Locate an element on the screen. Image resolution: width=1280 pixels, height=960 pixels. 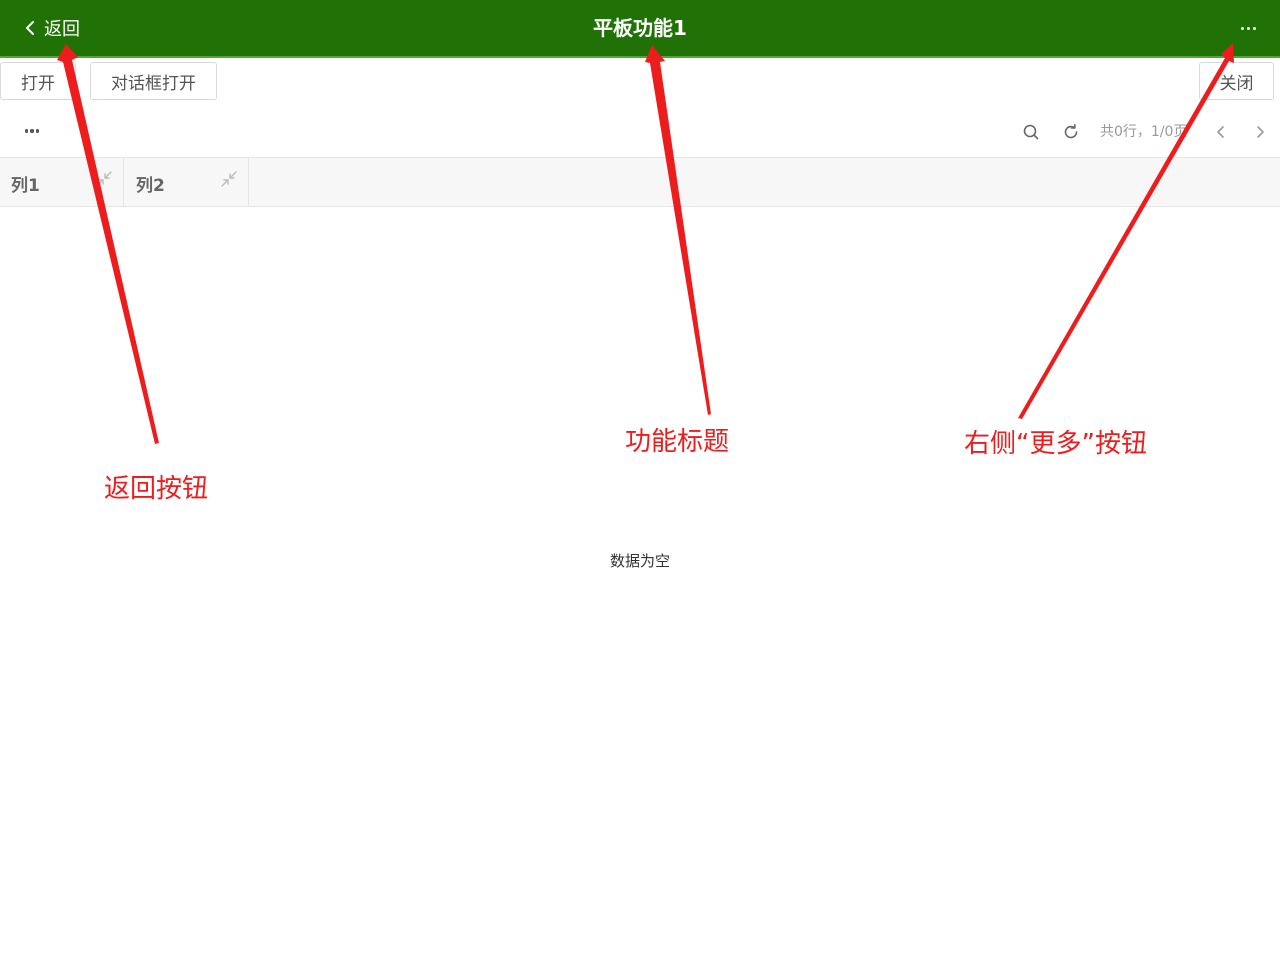
next-page-button is located at coordinates (1260, 132).